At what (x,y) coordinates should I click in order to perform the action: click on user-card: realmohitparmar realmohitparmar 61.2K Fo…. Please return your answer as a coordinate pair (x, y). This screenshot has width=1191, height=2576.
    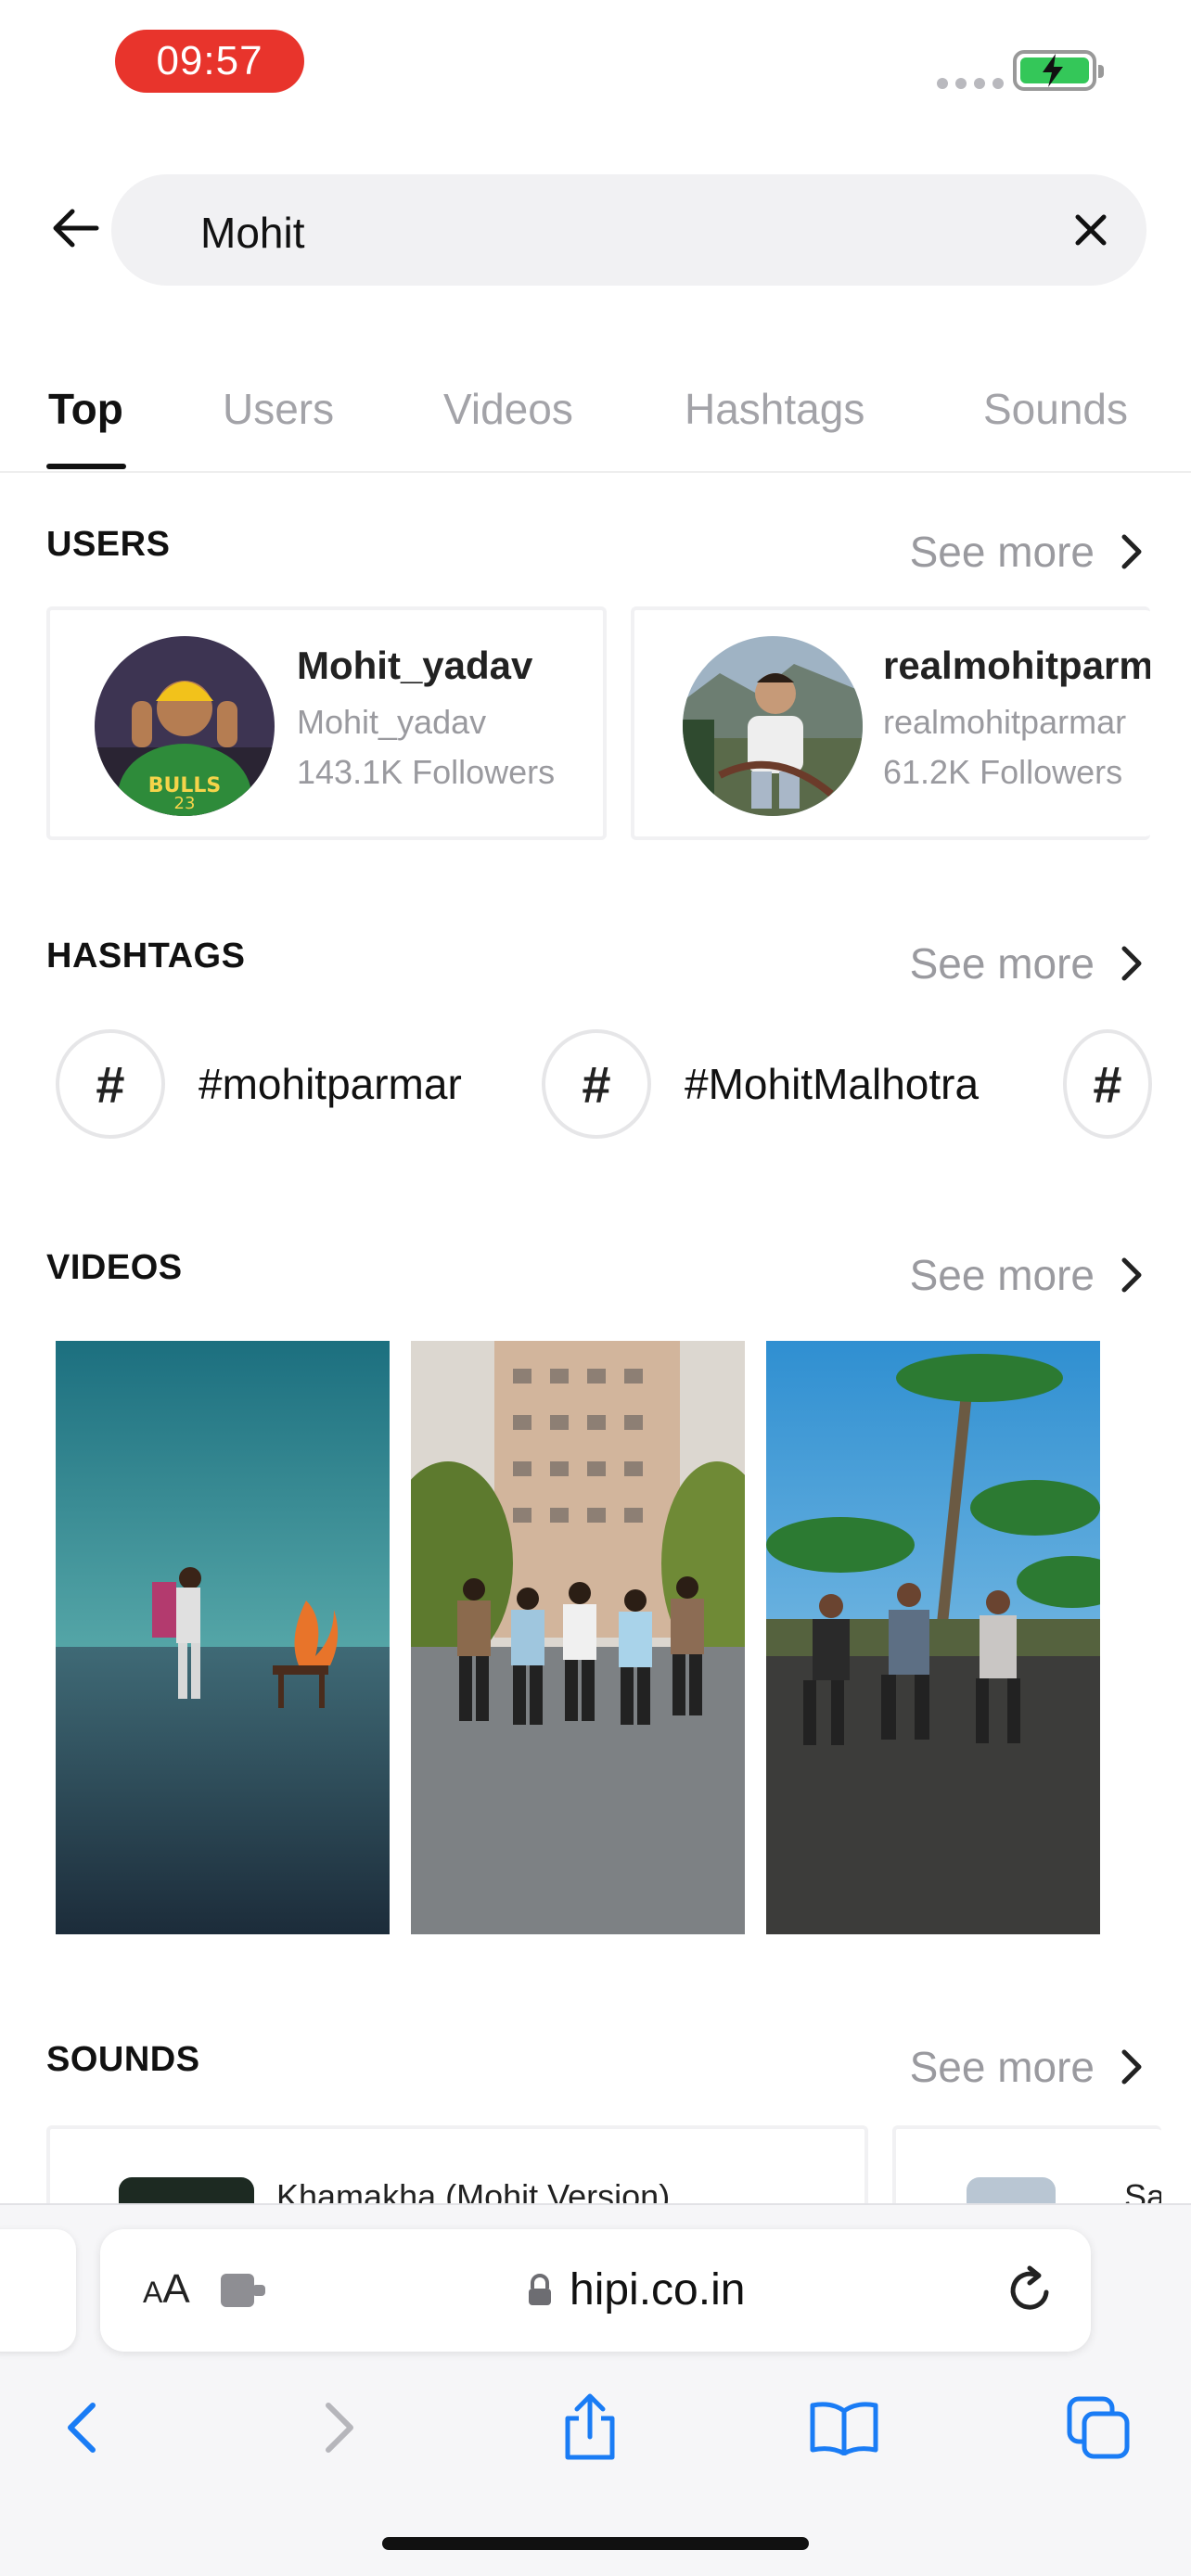
    Looking at the image, I should click on (890, 723).